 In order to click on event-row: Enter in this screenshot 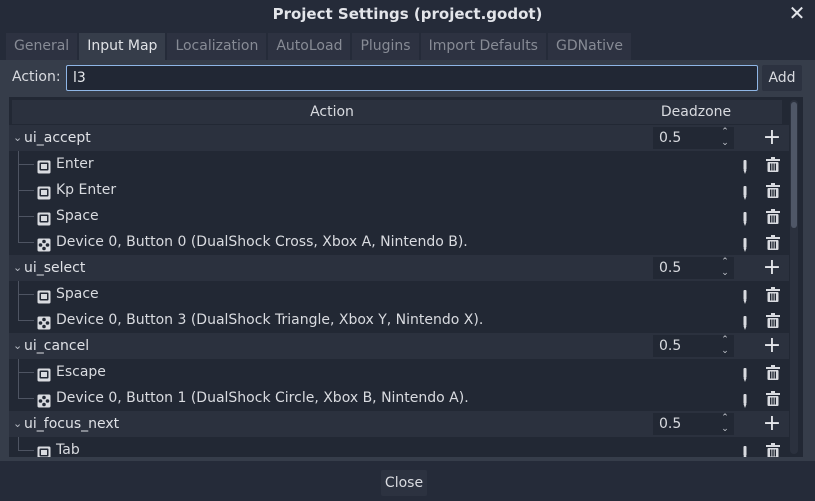, I will do `click(399, 164)`.